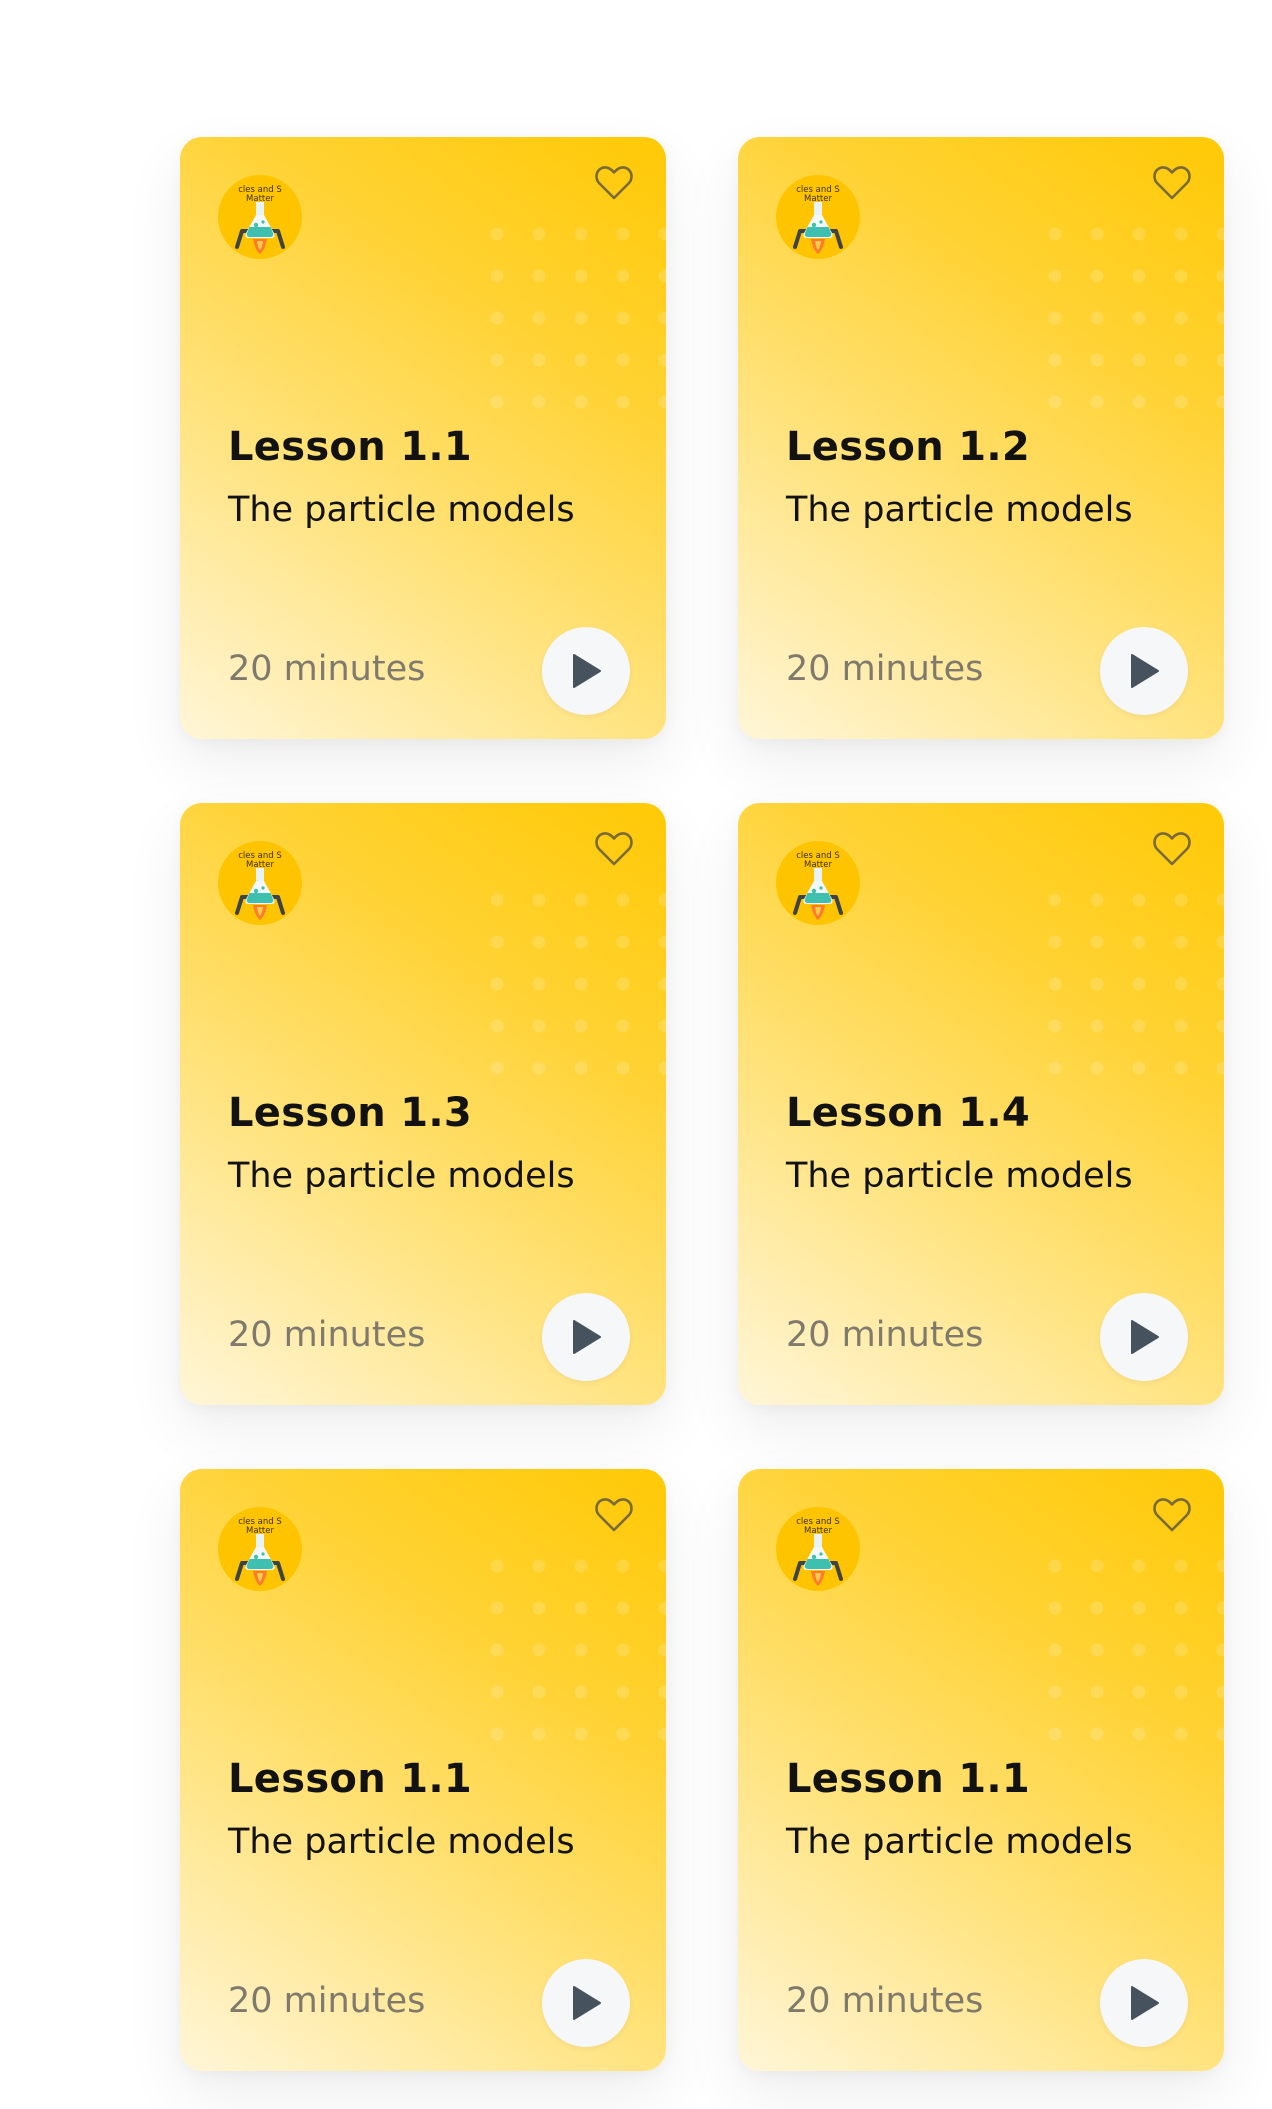 This screenshot has width=1272, height=2109. Describe the element at coordinates (350, 1113) in the screenshot. I see `lesson-title: Lesson 1.3` at that location.